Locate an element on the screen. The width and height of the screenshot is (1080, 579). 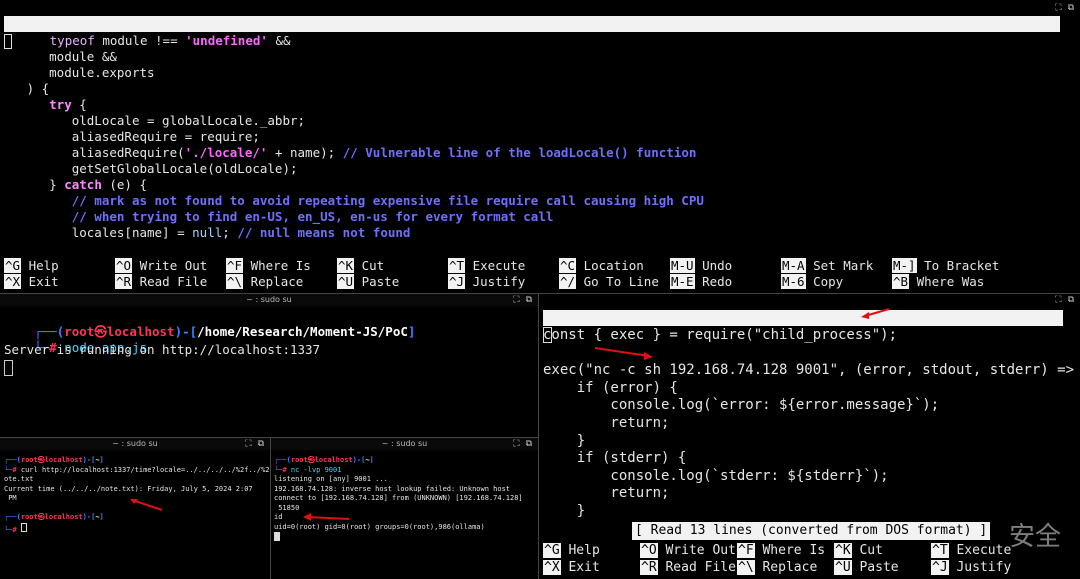
code-line: console.log(`stderr: ${stderr}`); is located at coordinates (716, 475).